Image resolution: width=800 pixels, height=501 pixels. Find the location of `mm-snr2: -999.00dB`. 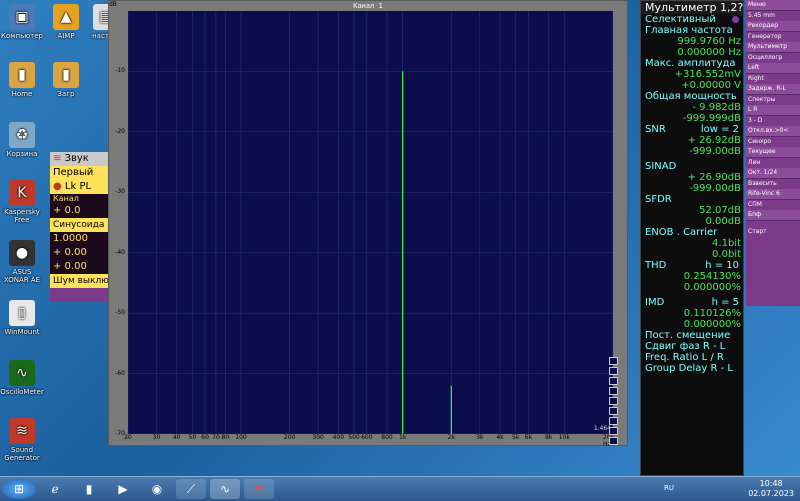

mm-snr2: -999.00dB is located at coordinates (715, 151).